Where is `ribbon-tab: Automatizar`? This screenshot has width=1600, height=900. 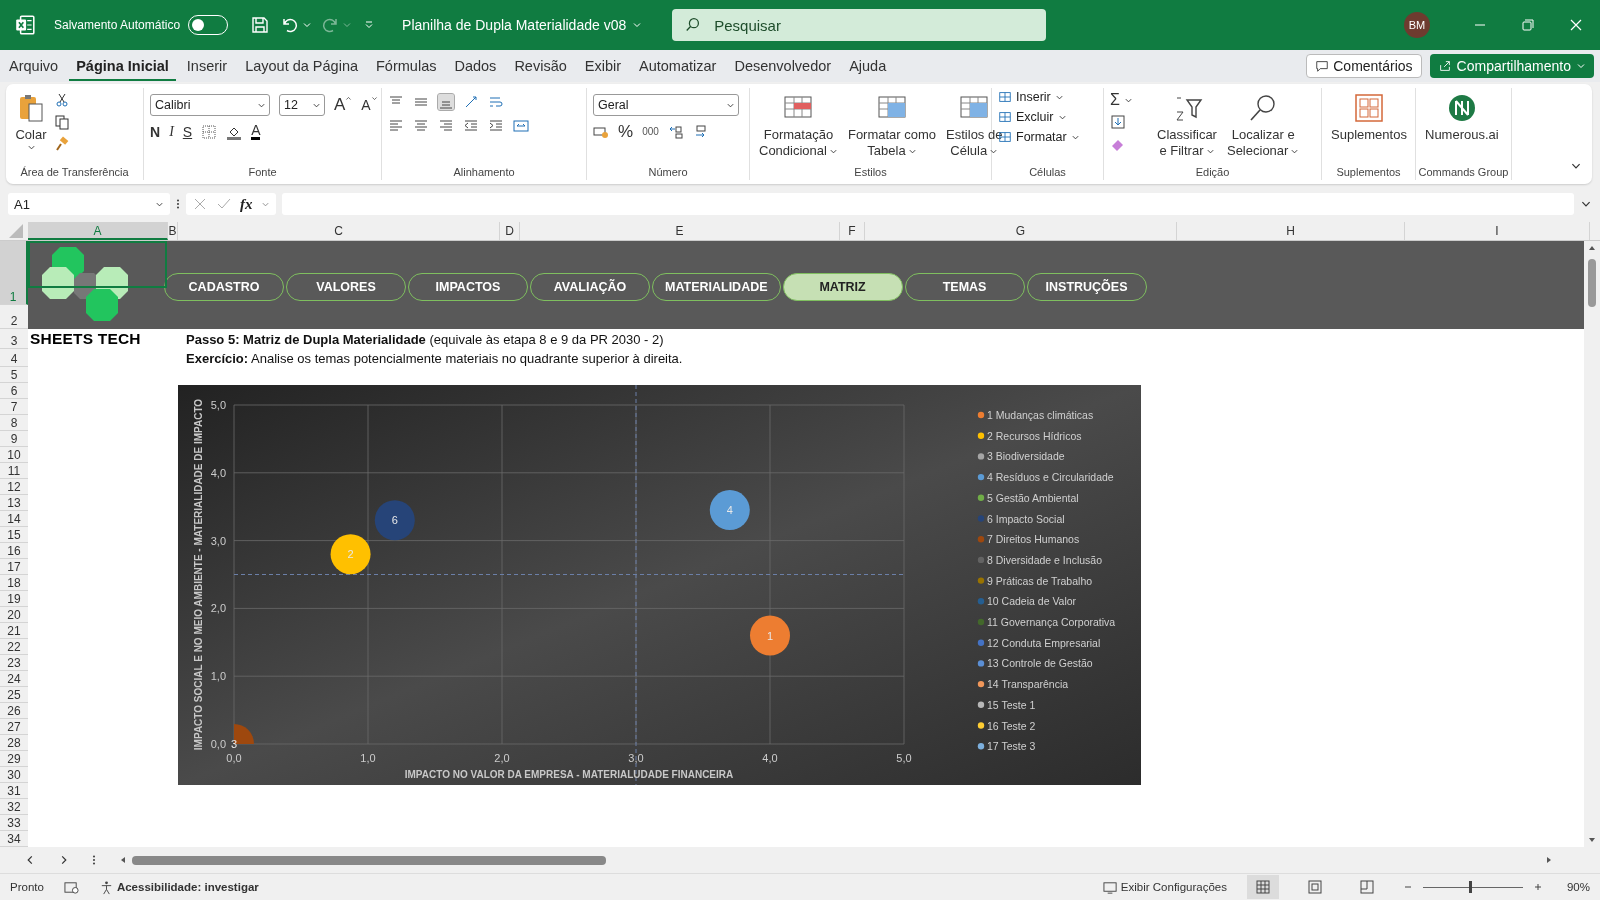
ribbon-tab: Automatizar is located at coordinates (678, 66).